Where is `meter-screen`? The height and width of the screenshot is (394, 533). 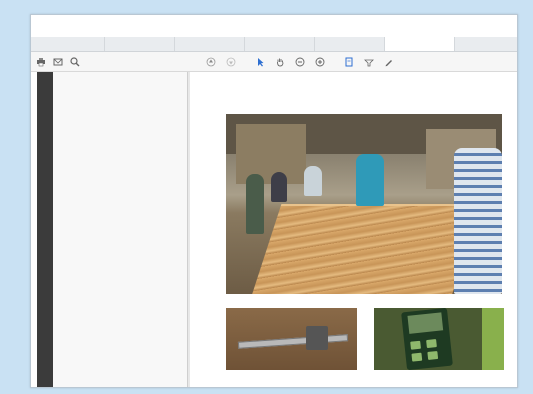 meter-screen is located at coordinates (425, 323).